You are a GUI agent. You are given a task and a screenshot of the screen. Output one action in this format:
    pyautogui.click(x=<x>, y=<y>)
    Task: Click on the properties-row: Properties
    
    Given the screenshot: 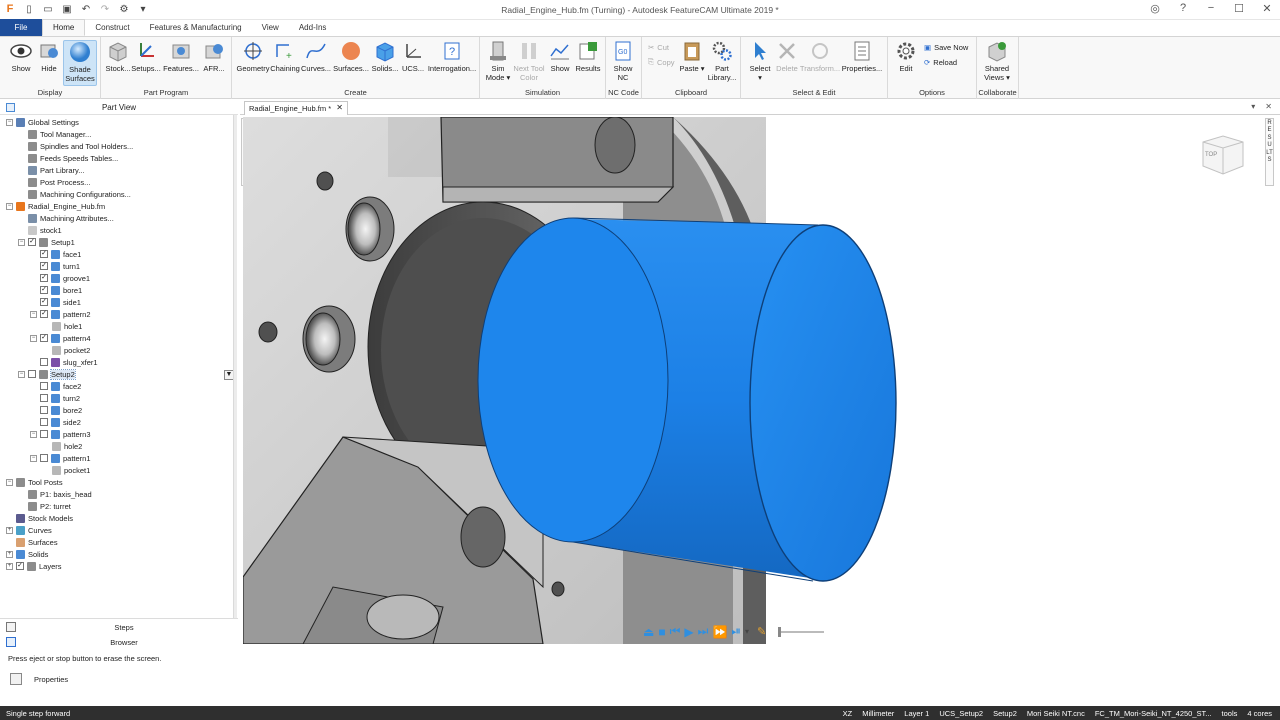 What is the action you would take?
    pyautogui.click(x=39, y=679)
    